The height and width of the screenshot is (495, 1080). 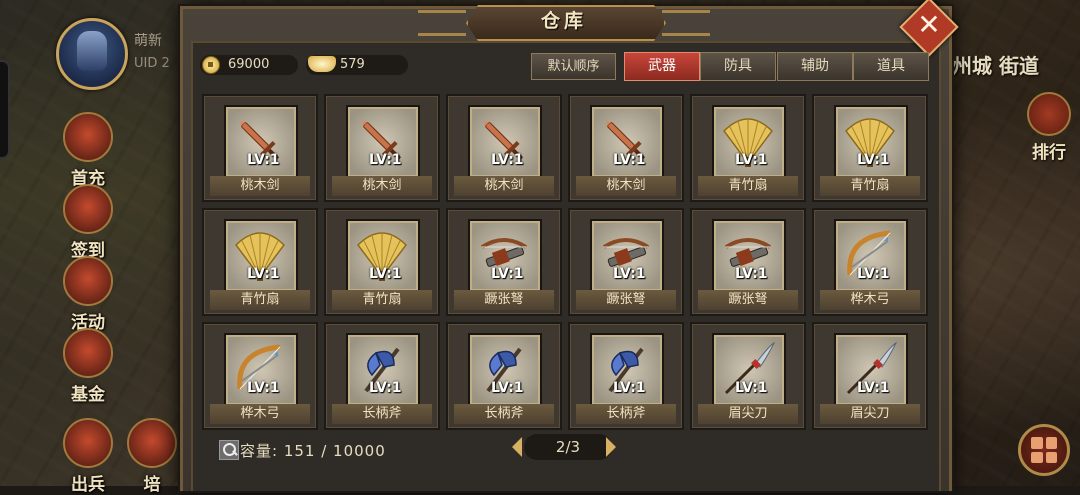 What do you see at coordinates (573, 66) in the screenshot?
I see `default-sort-button: 默认顺序` at bounding box center [573, 66].